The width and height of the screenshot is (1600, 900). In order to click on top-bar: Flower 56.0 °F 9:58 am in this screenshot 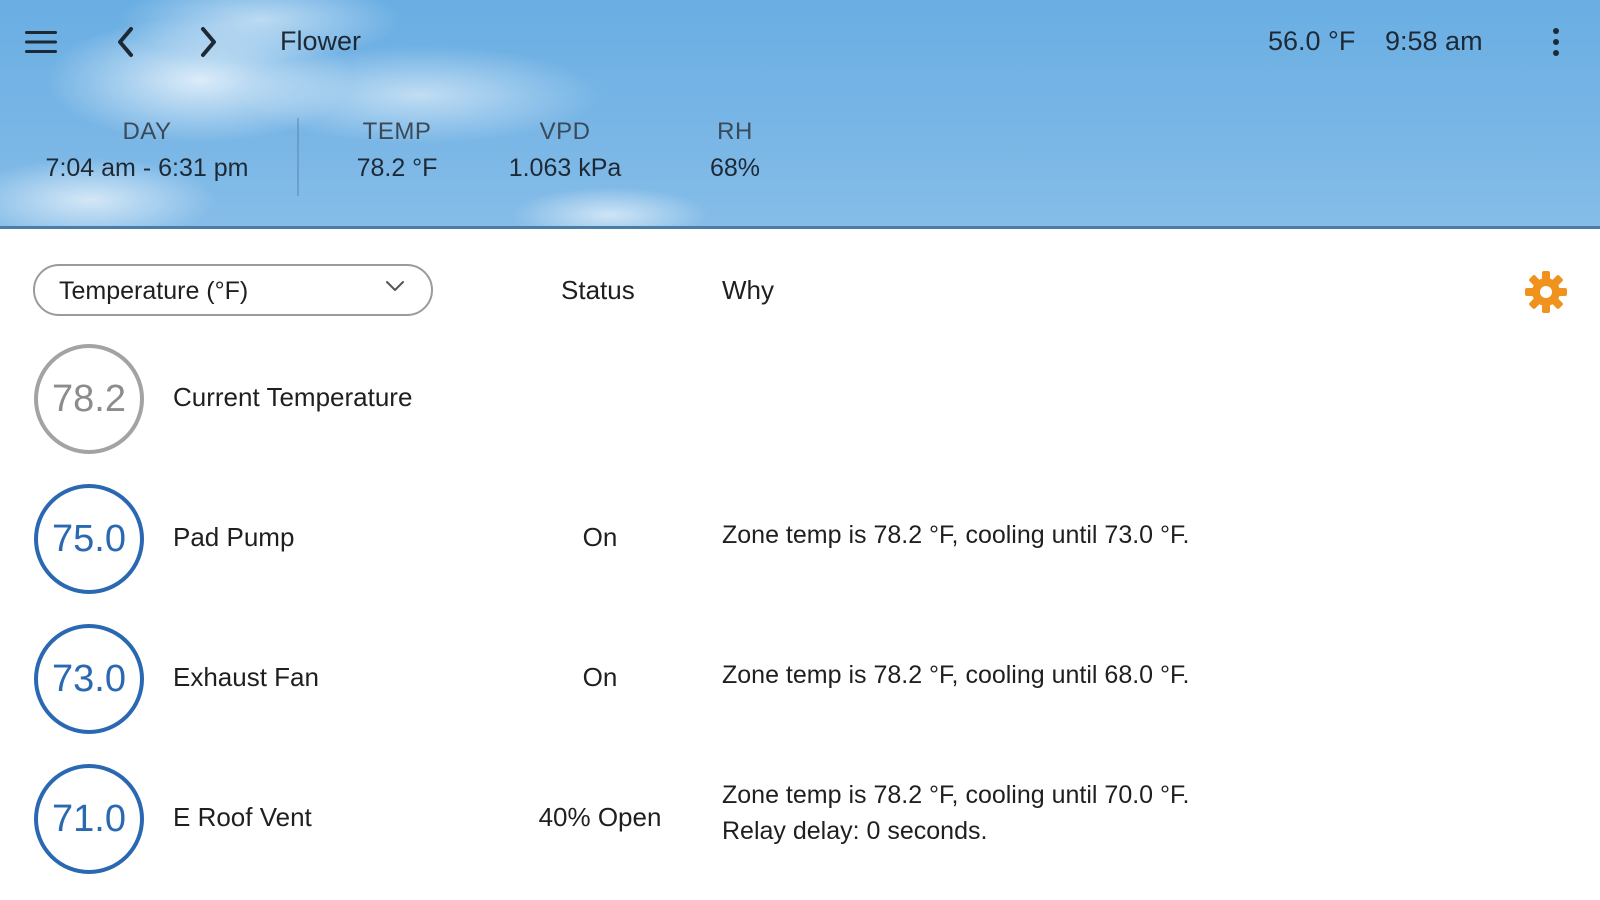, I will do `click(800, 43)`.